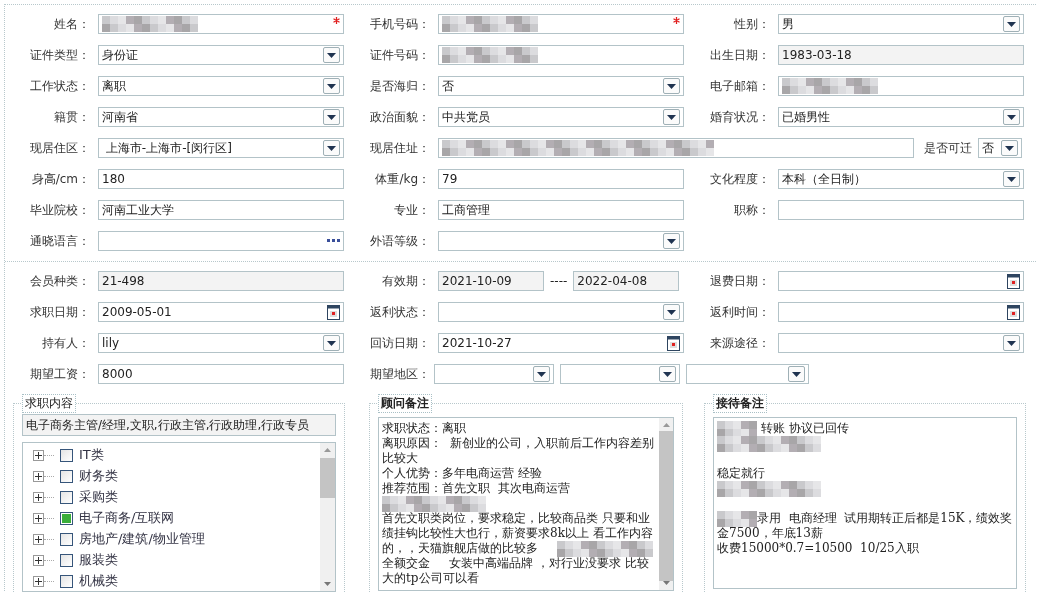 Image resolution: width=1044 pixels, height=592 pixels. I want to click on tree-item: 房地产/建筑/物业管理, so click(176, 539).